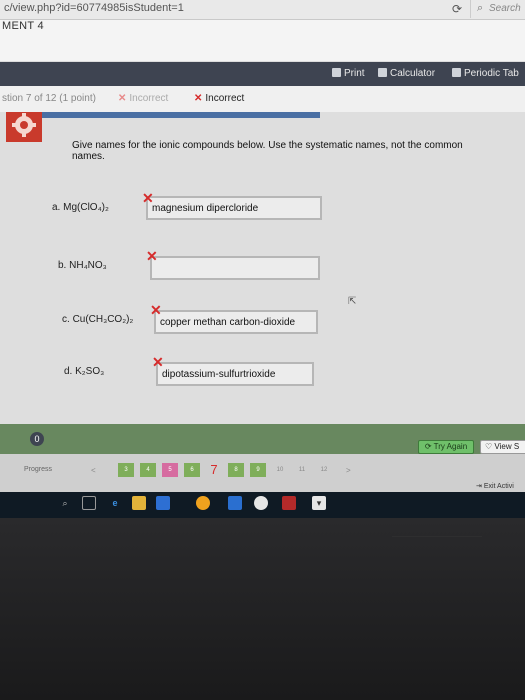 Image resolution: width=525 pixels, height=700 pixels. Describe the element at coordinates (348, 470) in the screenshot. I see `progress-next-button: >` at that location.